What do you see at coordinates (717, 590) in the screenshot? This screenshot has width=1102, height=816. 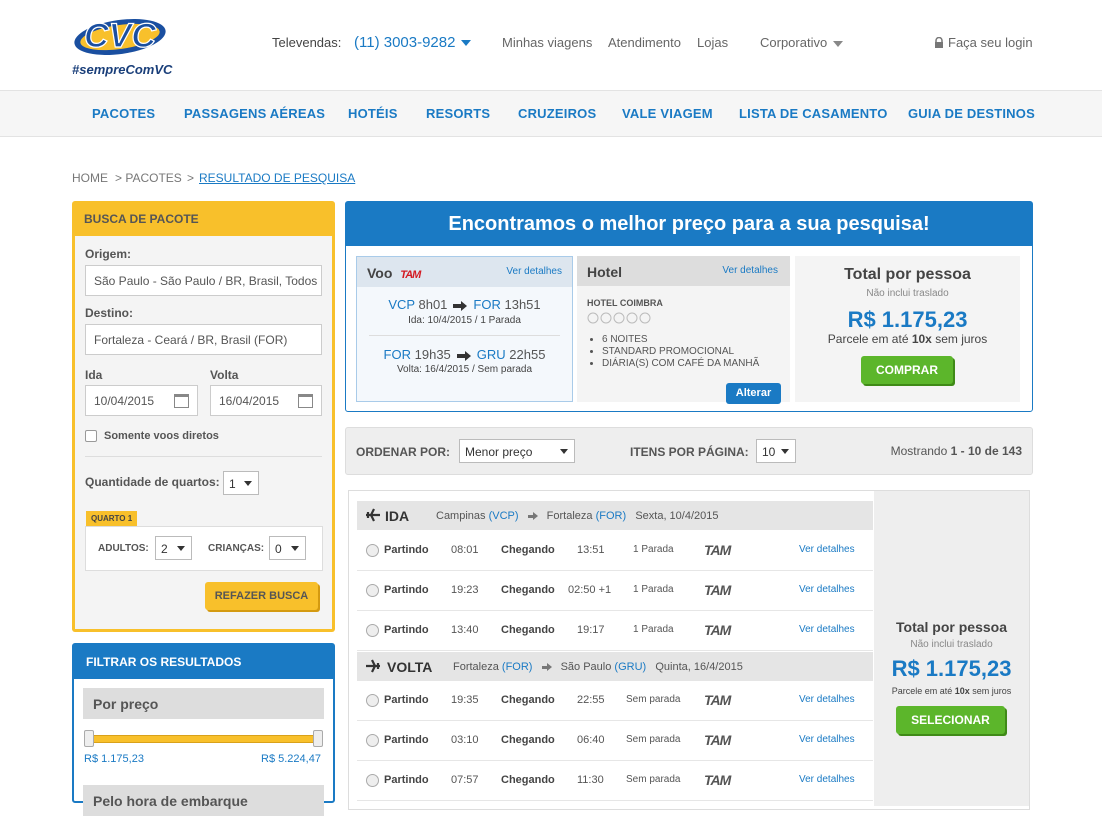 I see `tam-logo: TAM` at bounding box center [717, 590].